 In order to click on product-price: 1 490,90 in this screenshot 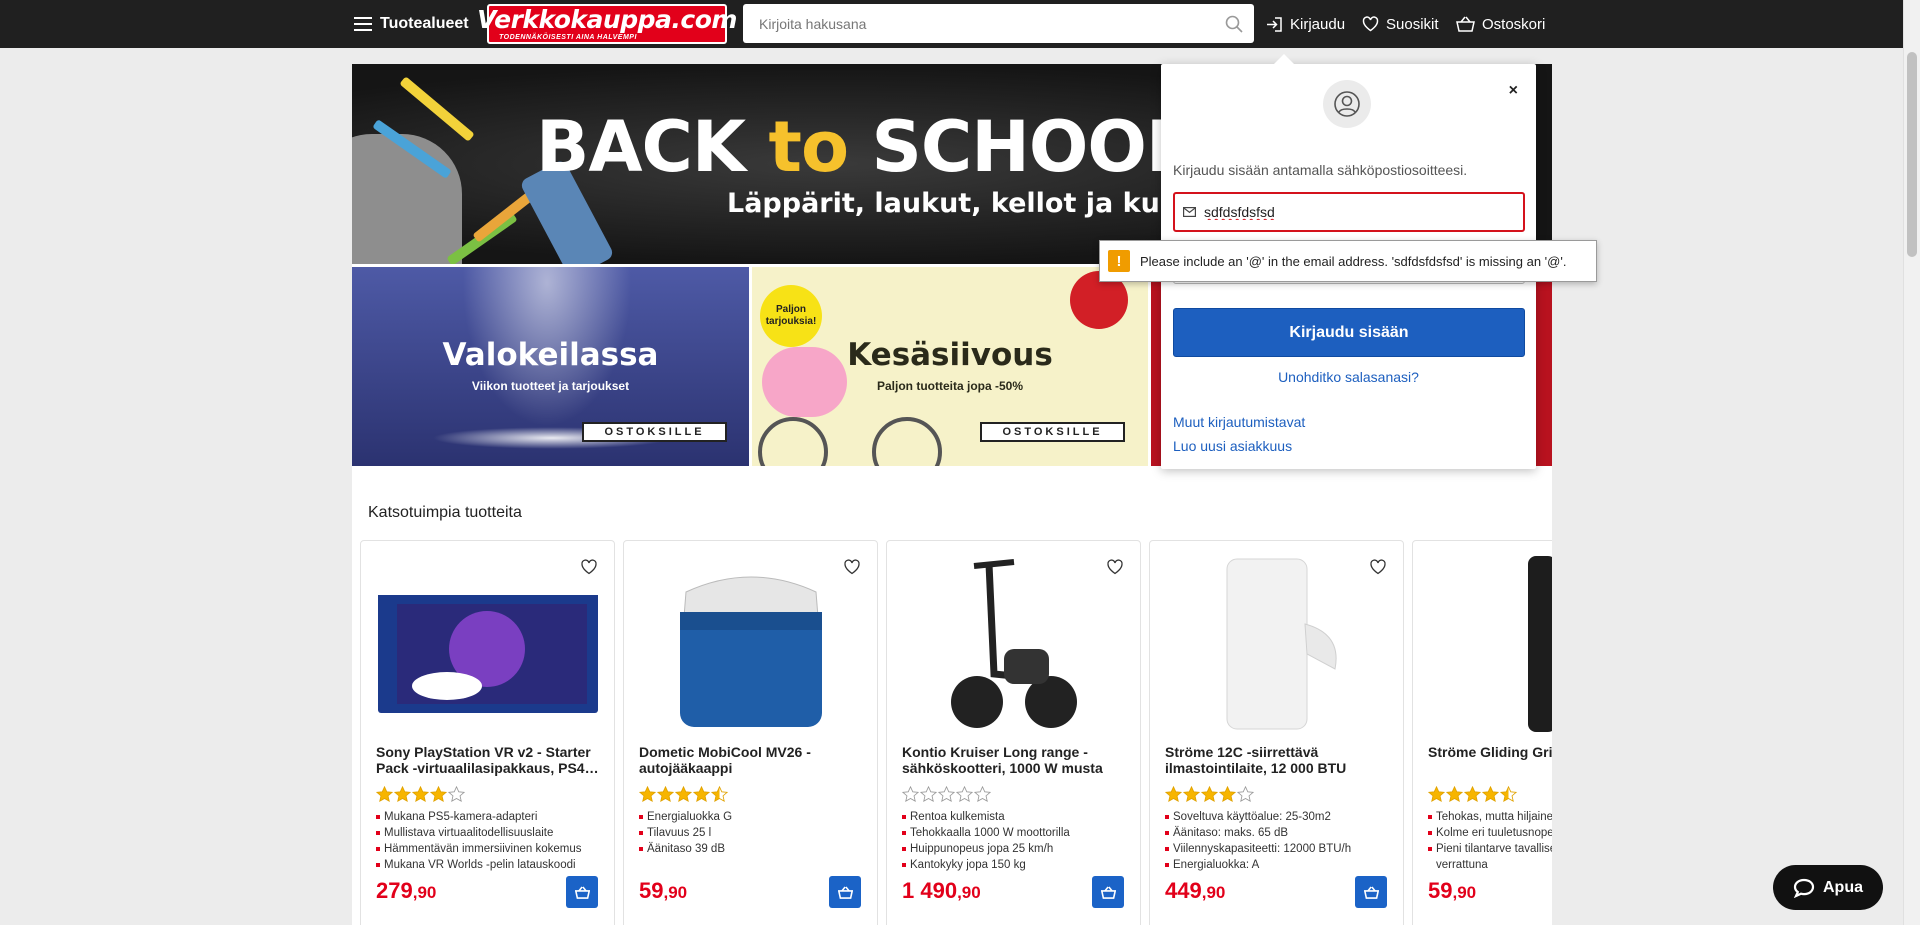, I will do `click(941, 890)`.